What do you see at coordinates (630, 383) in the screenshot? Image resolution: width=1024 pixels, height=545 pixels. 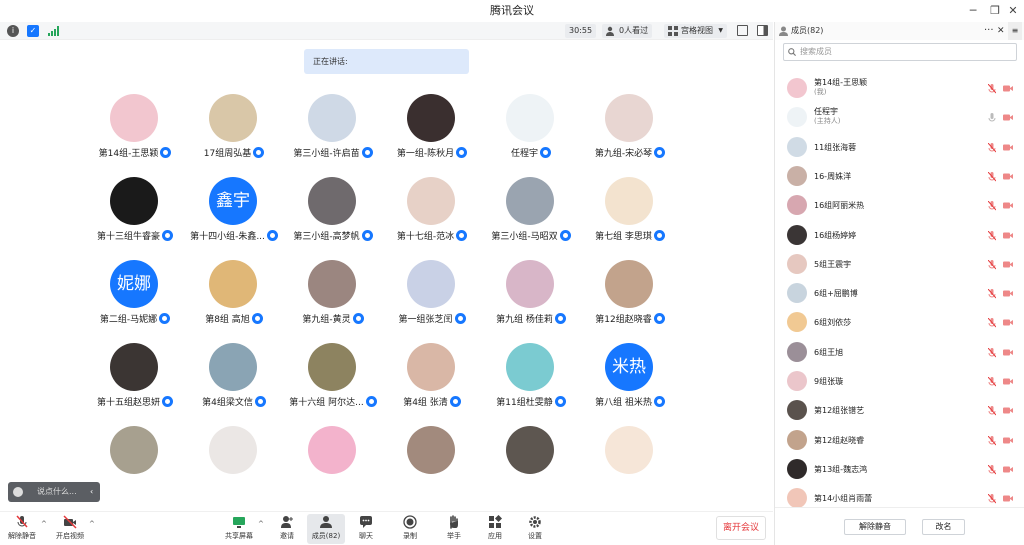 I see `participant-tile: 米热 第八组 祖米热` at bounding box center [630, 383].